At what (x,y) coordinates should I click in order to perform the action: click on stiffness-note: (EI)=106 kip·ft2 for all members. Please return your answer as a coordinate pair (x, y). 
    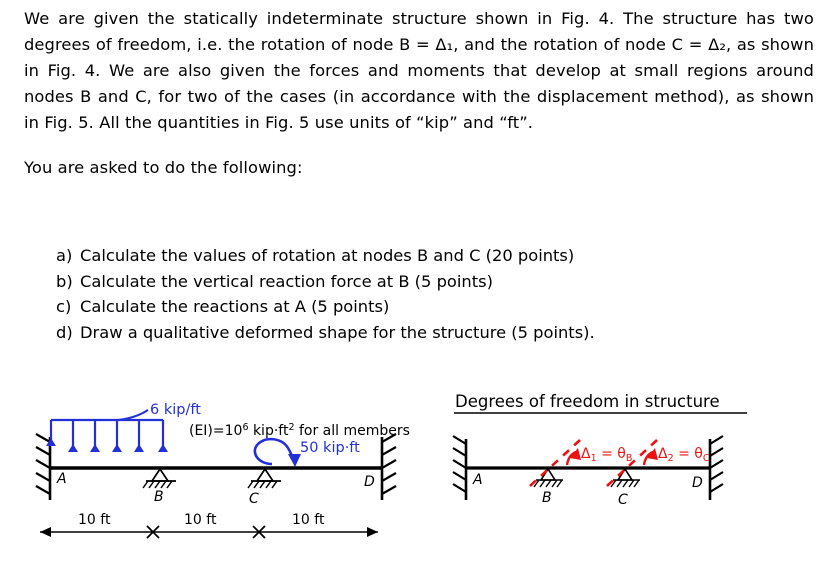
    Looking at the image, I should click on (299, 430).